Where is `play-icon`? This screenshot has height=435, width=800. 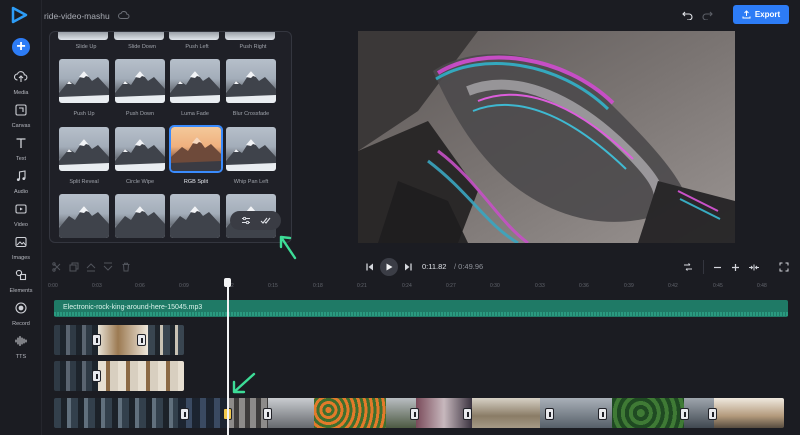 play-icon is located at coordinates (389, 267).